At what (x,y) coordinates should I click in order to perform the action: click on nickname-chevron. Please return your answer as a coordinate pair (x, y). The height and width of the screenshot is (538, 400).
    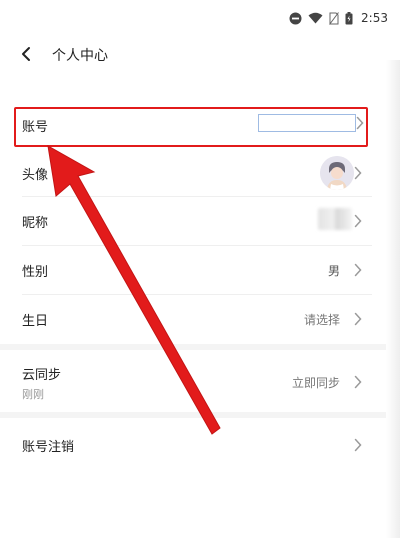
    Looking at the image, I should click on (358, 221).